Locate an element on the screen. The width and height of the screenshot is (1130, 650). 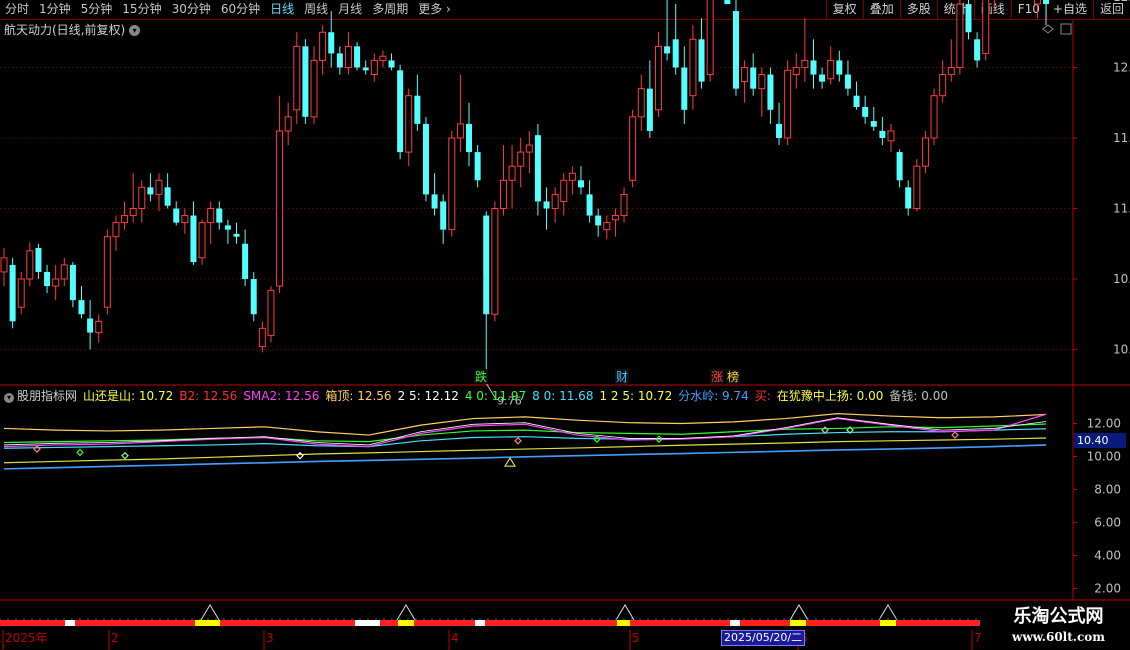
indicator-value: 4 0: 11.97 is located at coordinates (495, 396).